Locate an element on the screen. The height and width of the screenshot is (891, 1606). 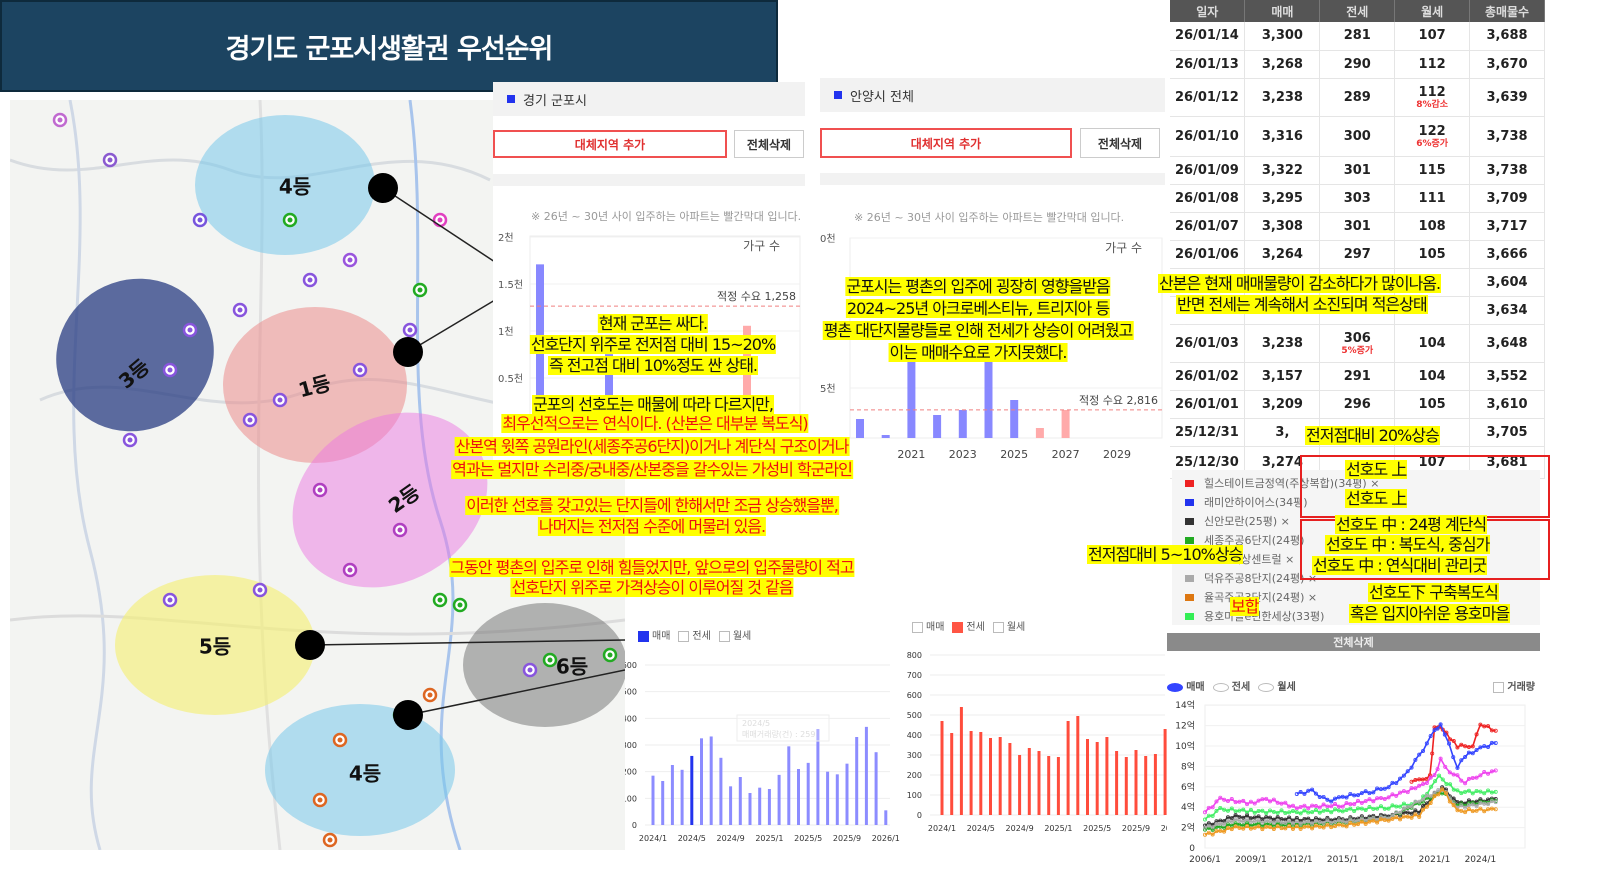
cell-value: 105 is located at coordinates (1432, 254).